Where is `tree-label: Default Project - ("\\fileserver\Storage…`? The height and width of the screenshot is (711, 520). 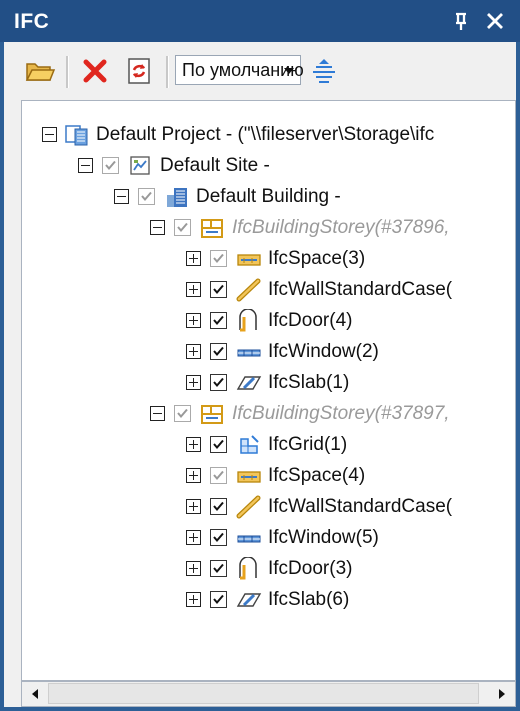
tree-label: Default Project - ("\\fileserver\Storage… is located at coordinates (265, 134).